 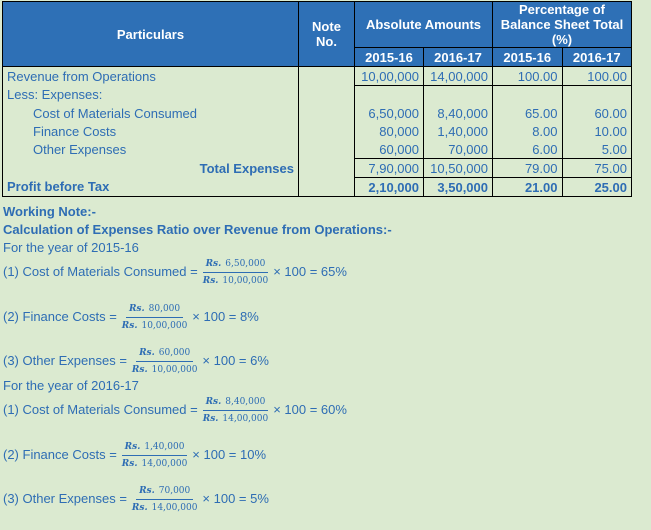 What do you see at coordinates (389, 168) in the screenshot?
I see `value-cell: 7,90,000` at bounding box center [389, 168].